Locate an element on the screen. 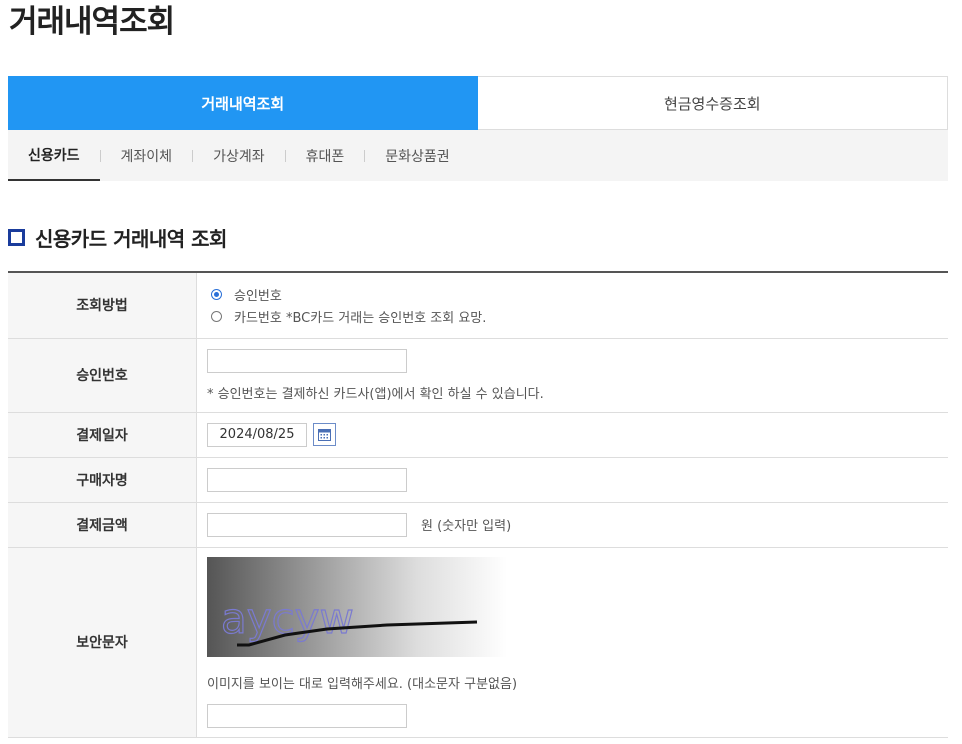 The height and width of the screenshot is (744, 962). approval-label: 승인번호 is located at coordinates (102, 375).